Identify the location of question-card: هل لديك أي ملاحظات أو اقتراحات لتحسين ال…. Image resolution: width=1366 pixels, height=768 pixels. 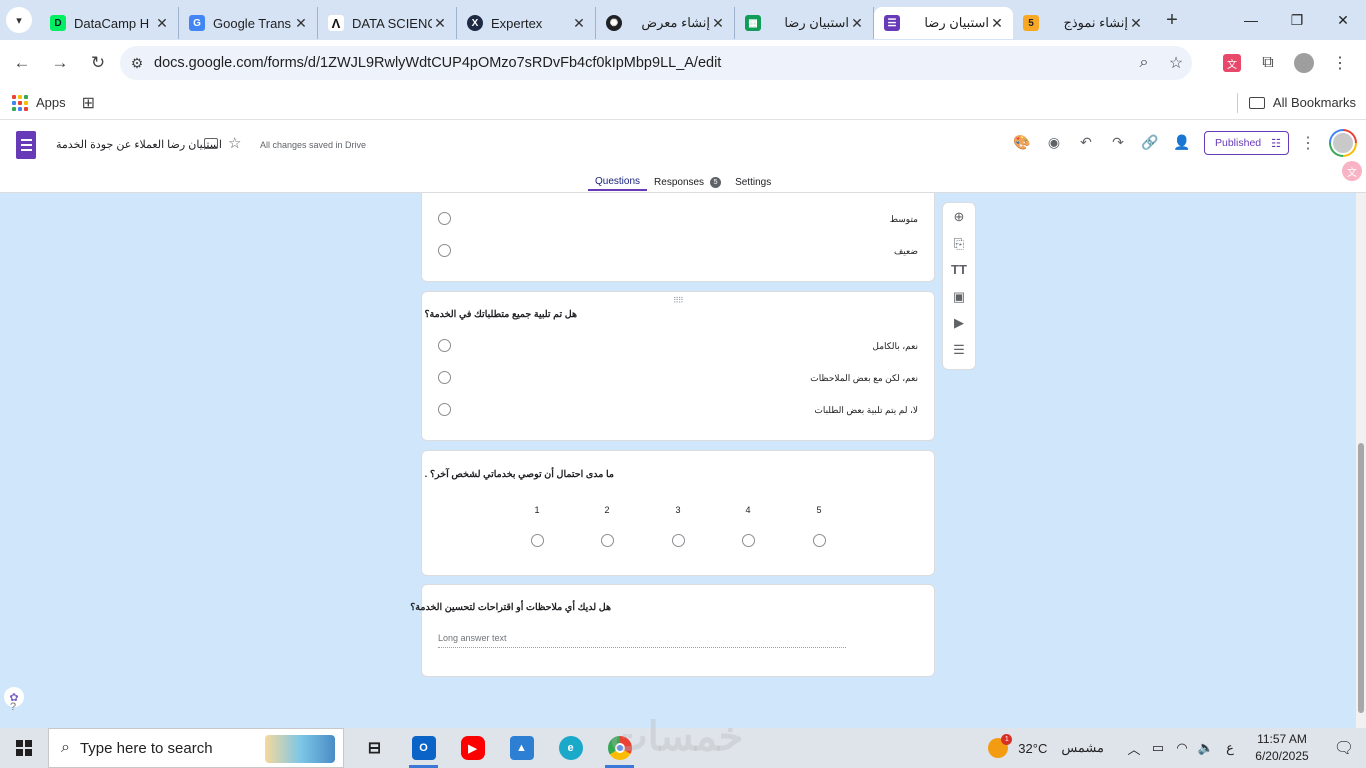
(672, 630).